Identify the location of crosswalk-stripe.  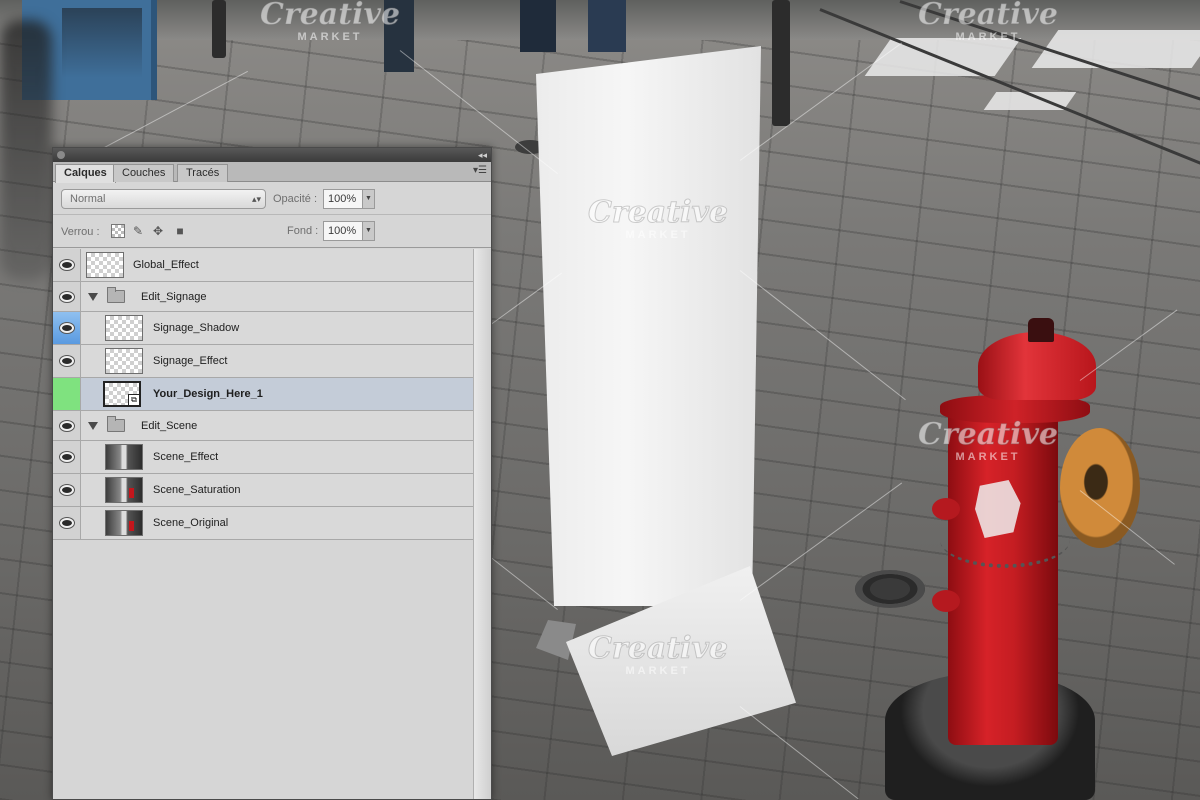
(1115, 49).